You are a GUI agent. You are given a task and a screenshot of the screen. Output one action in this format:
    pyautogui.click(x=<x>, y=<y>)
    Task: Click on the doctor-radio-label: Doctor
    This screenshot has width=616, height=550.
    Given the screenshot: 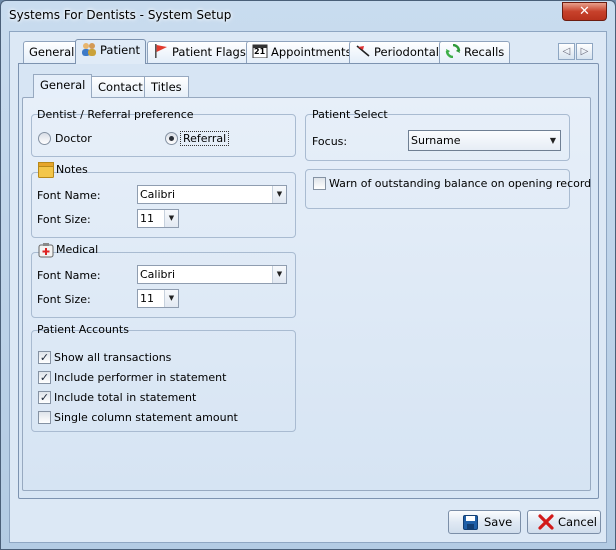 What is the action you would take?
    pyautogui.click(x=73, y=138)
    